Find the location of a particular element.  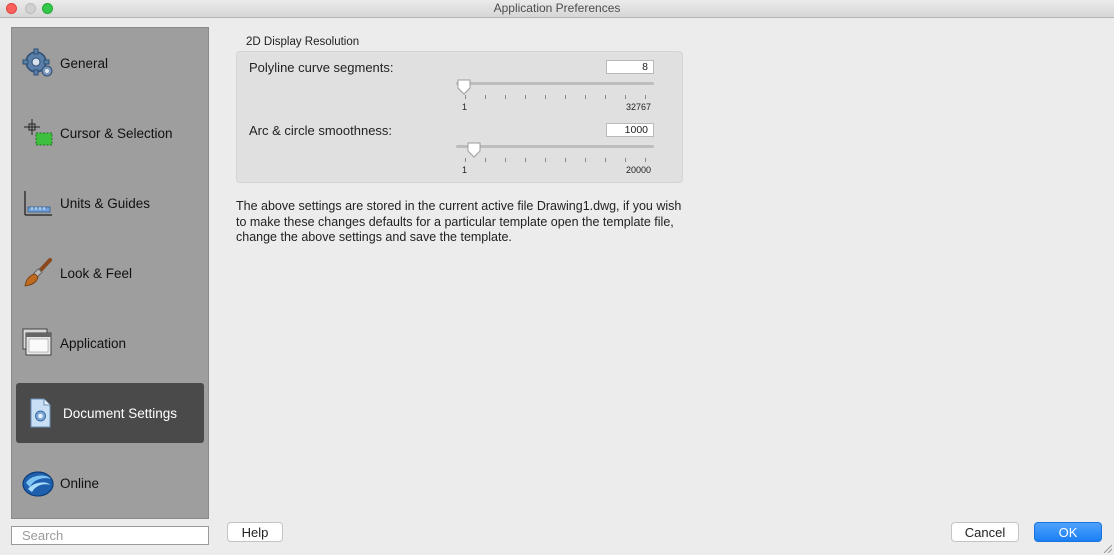

document-icon is located at coordinates (40, 413).